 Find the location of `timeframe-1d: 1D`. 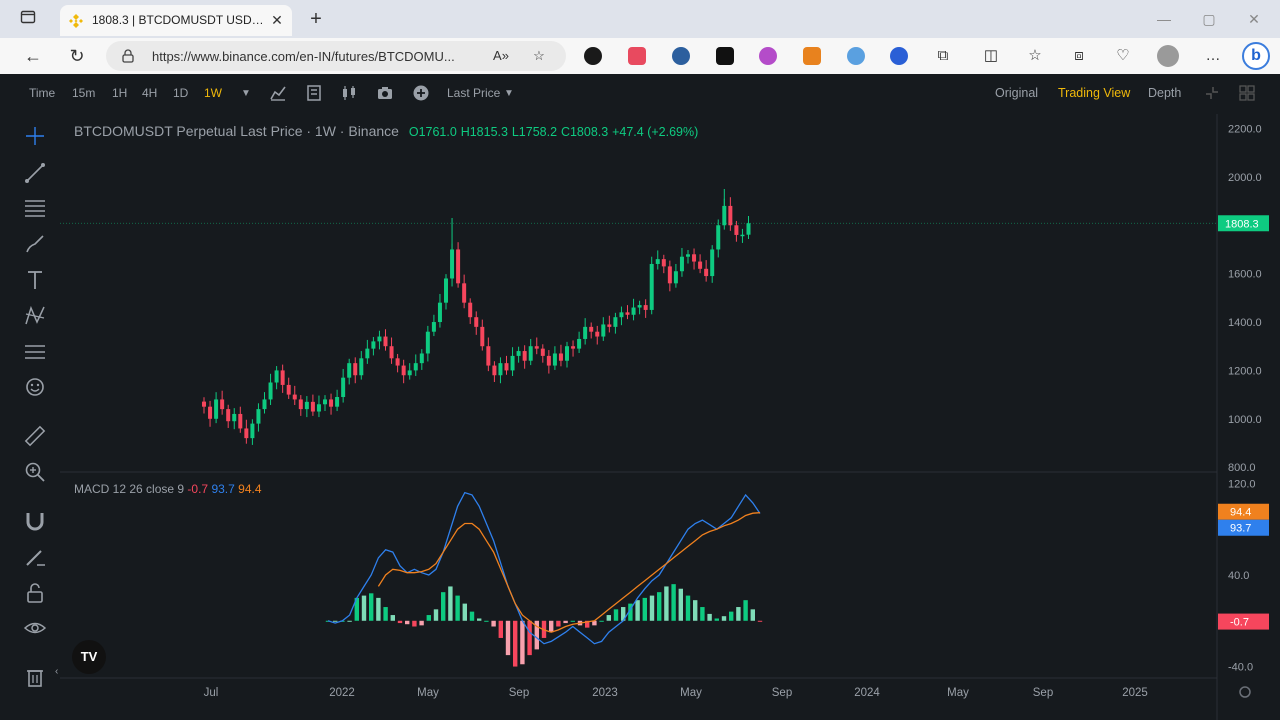

timeframe-1d: 1D is located at coordinates (180, 93).